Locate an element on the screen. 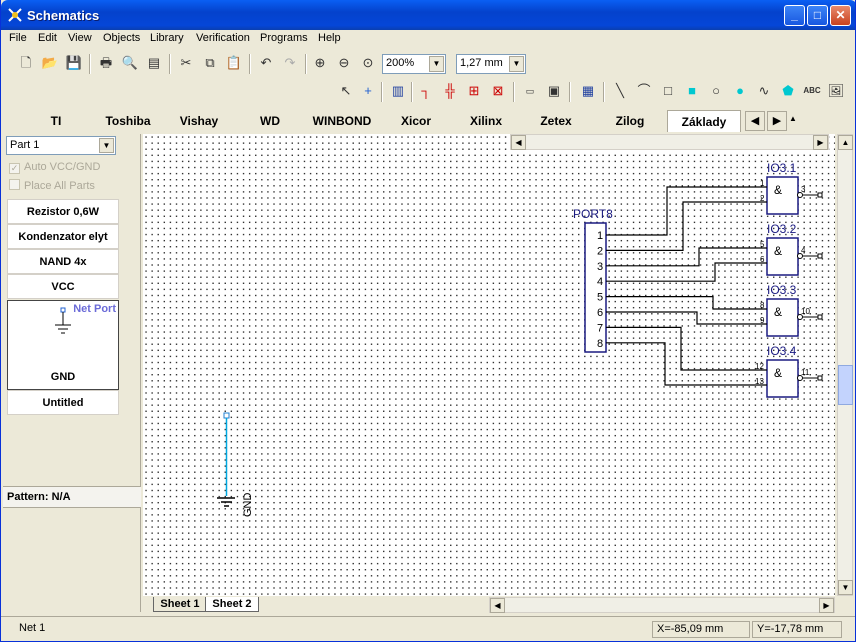 The image size is (856, 642). print-icon: 🖶 is located at coordinates (106, 63).